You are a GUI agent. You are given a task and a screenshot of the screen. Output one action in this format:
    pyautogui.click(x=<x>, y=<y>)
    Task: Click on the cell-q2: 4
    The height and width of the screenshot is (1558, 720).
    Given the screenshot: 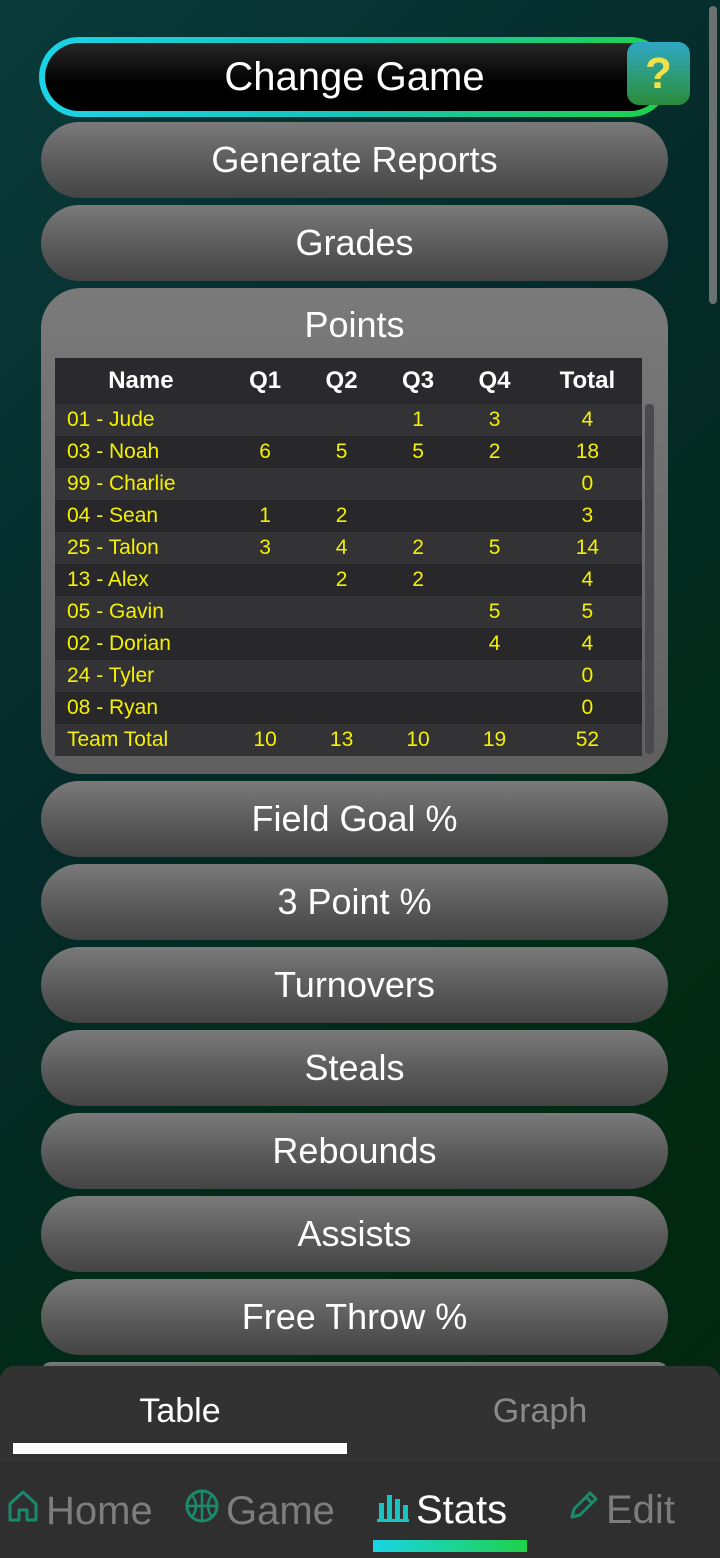 What is the action you would take?
    pyautogui.click(x=341, y=547)
    